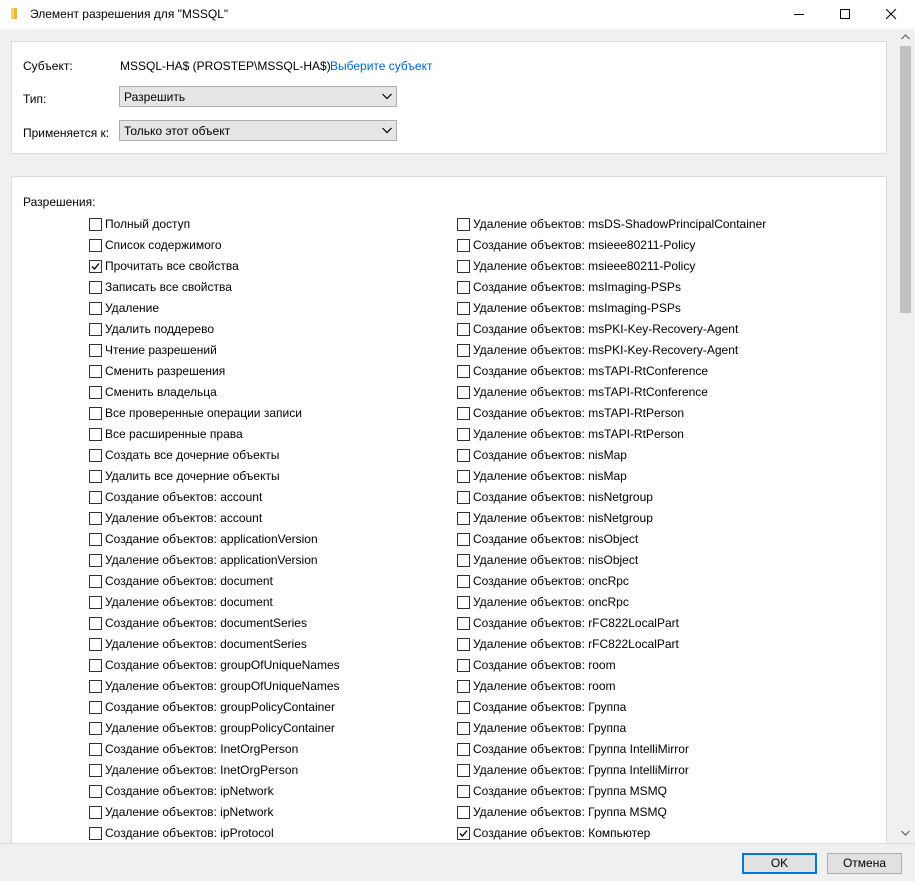 The width and height of the screenshot is (915, 881). Describe the element at coordinates (387, 130) in the screenshot. I see `chevron-down-icon` at that location.